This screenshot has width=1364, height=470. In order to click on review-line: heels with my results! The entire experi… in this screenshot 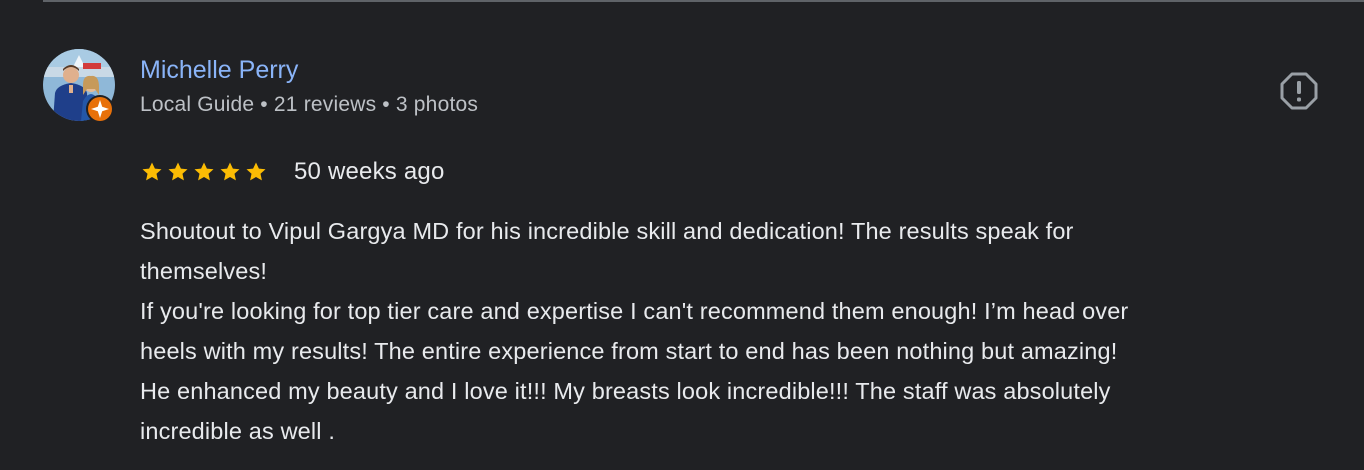, I will do `click(629, 351)`.